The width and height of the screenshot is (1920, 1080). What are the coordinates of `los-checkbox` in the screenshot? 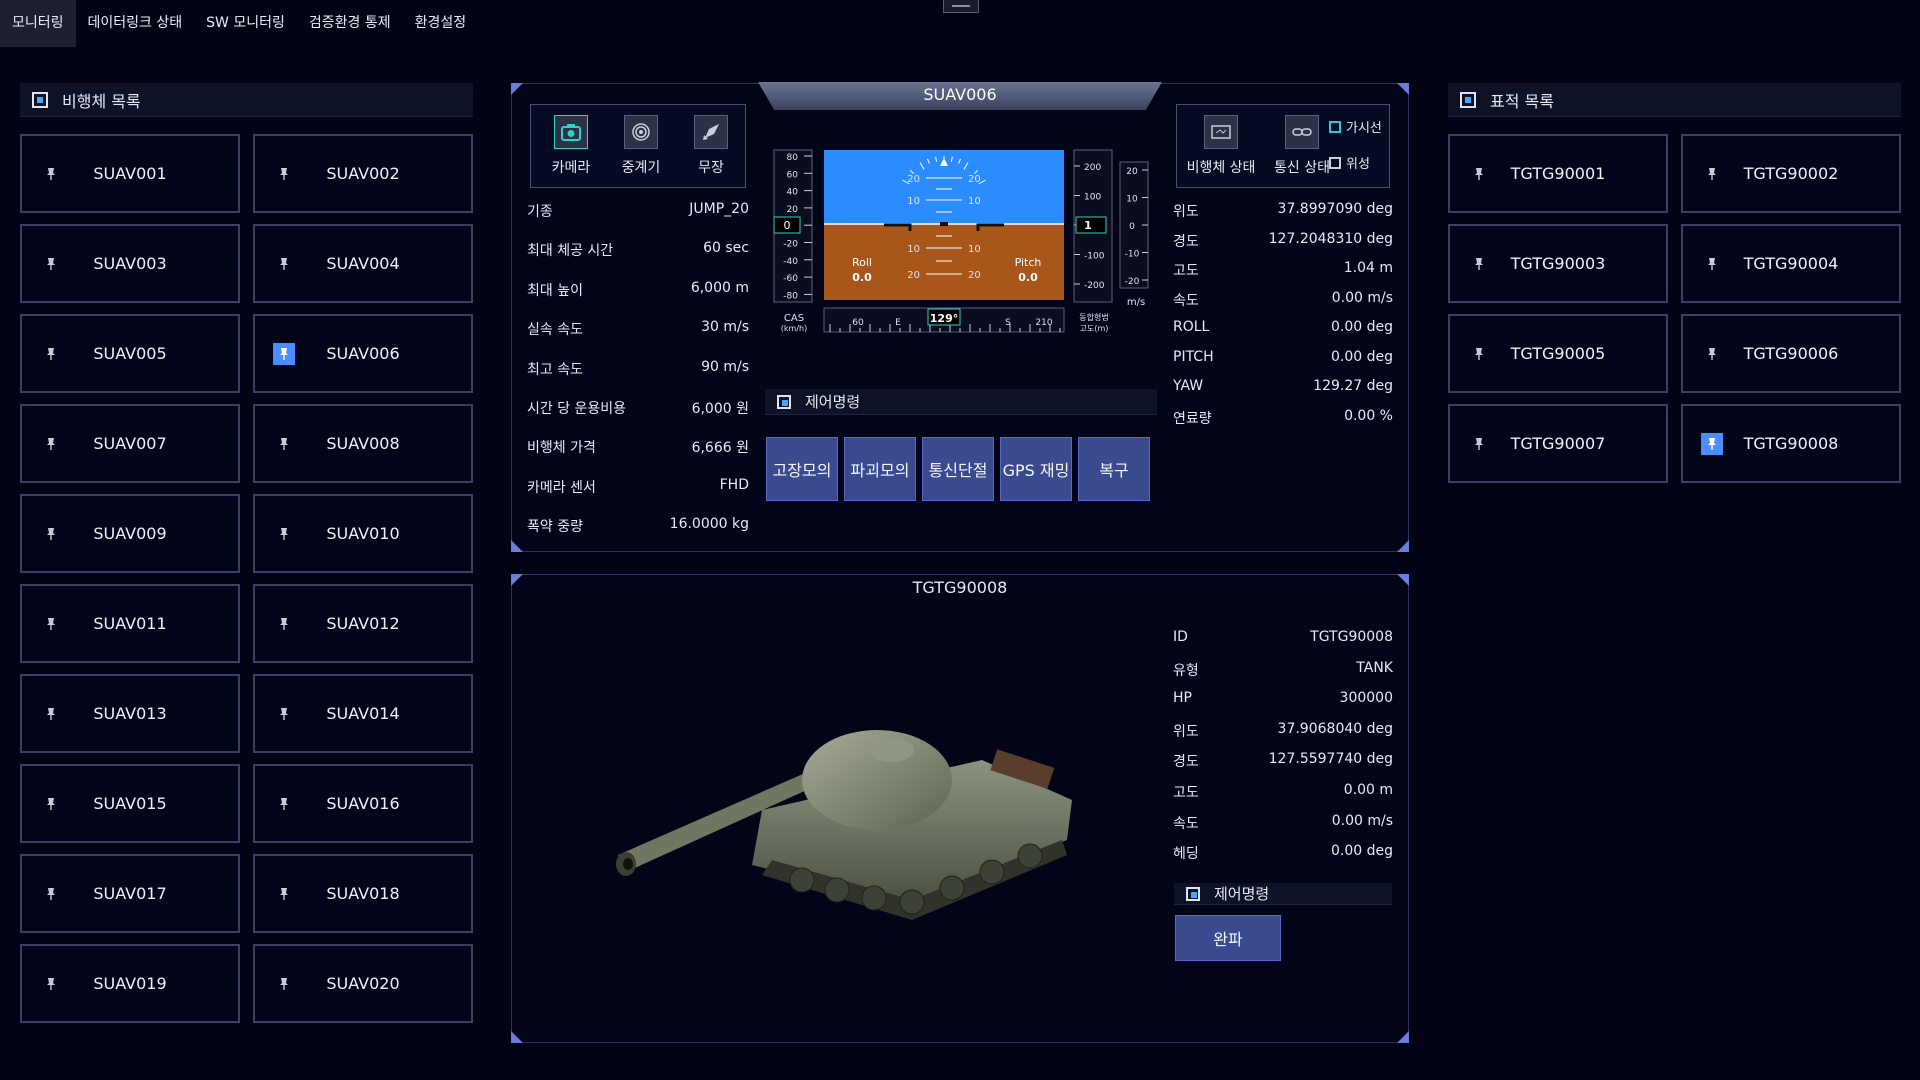 It's located at (1335, 126).